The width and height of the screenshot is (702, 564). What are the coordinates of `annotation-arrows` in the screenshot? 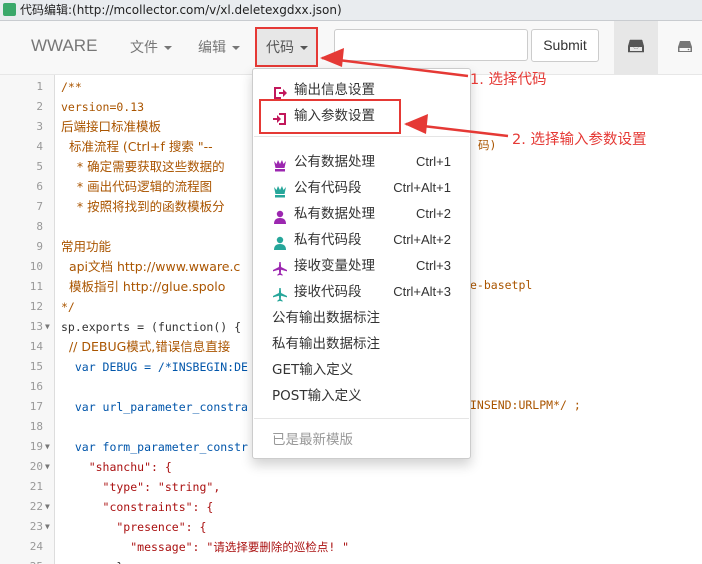 It's located at (414, 93).